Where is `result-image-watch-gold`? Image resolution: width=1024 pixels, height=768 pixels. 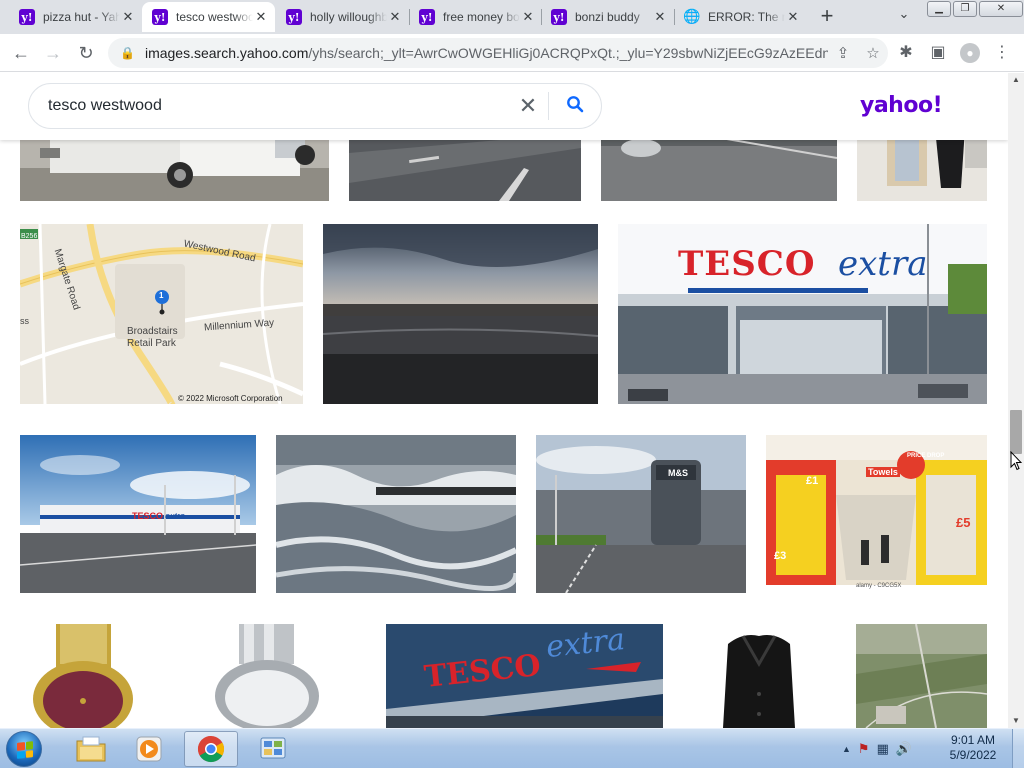 result-image-watch-gold is located at coordinates (85, 676).